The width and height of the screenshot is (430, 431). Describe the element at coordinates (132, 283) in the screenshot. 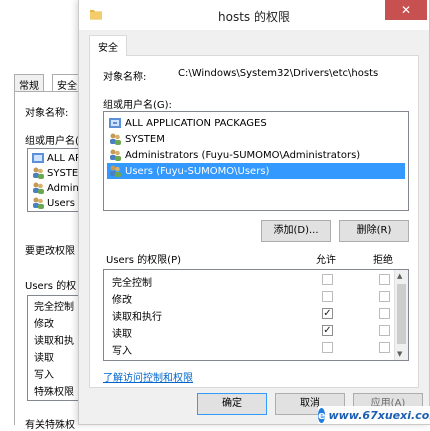

I see `perm-name: 完全控制` at that location.